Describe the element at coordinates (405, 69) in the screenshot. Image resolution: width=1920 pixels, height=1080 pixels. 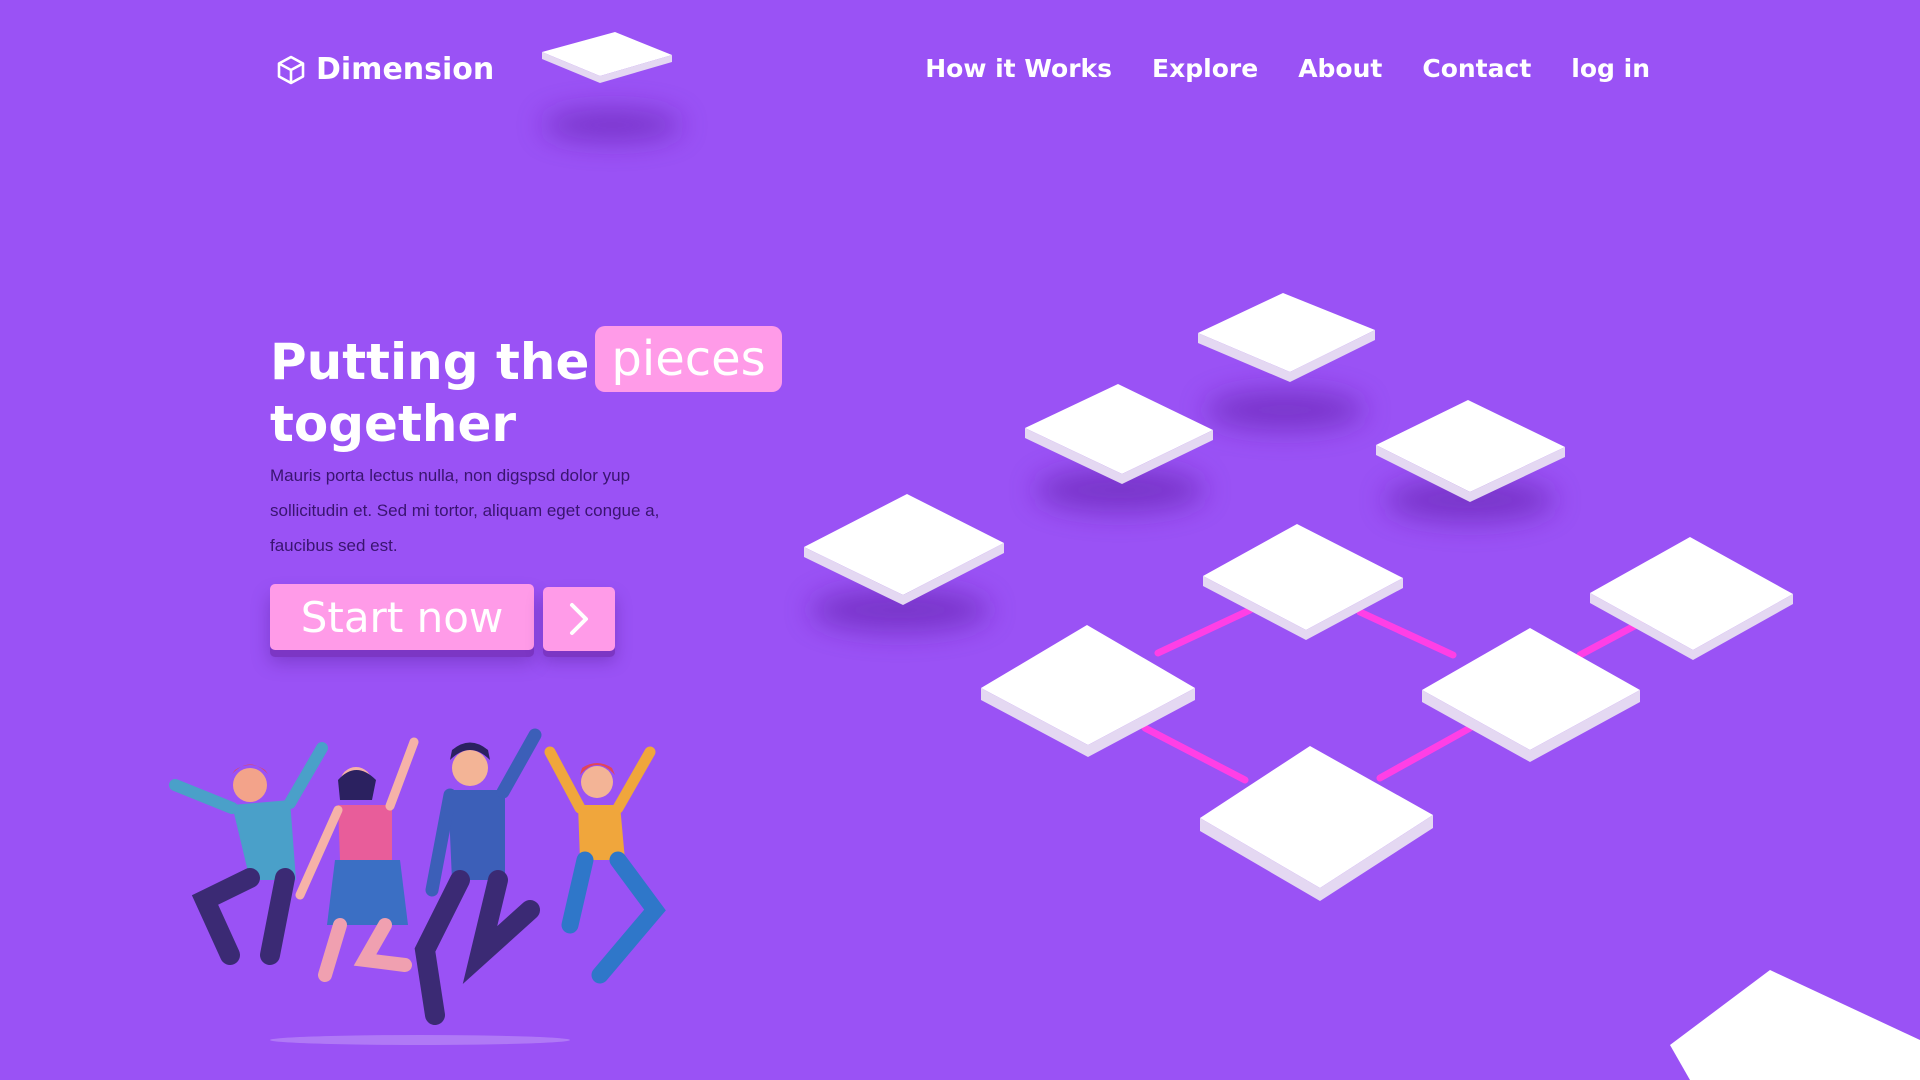
I see `brand-name: Dimension` at that location.